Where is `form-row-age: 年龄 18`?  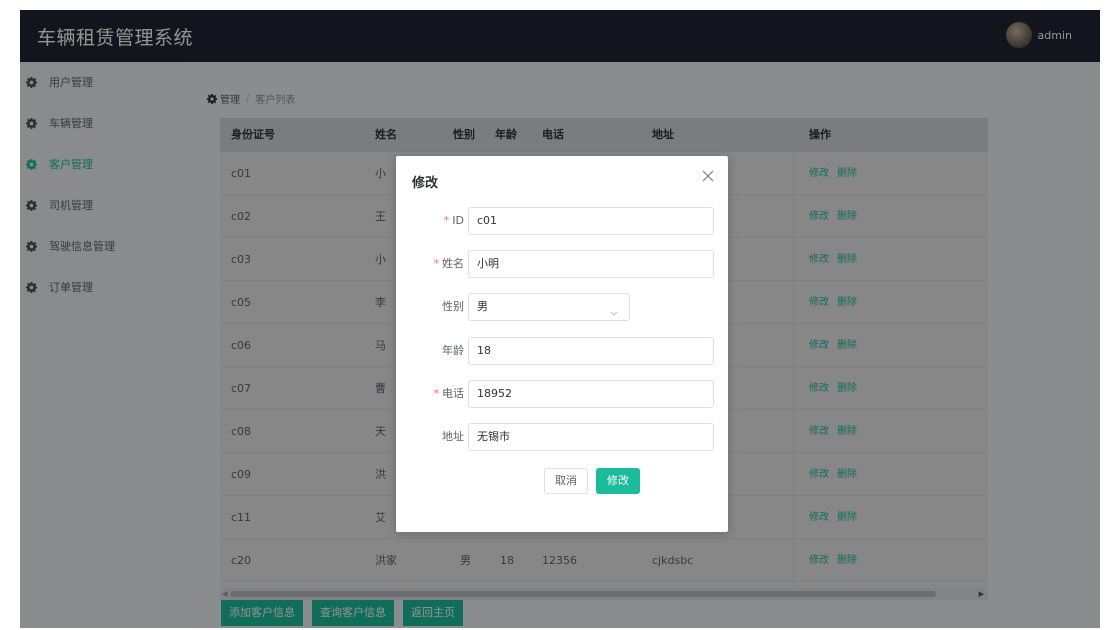 form-row-age: 年龄 18 is located at coordinates (562, 351).